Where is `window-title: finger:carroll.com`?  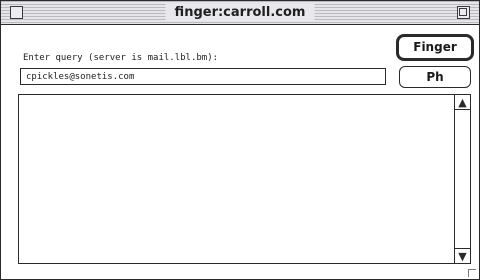 window-title: finger:carroll.com is located at coordinates (240, 12).